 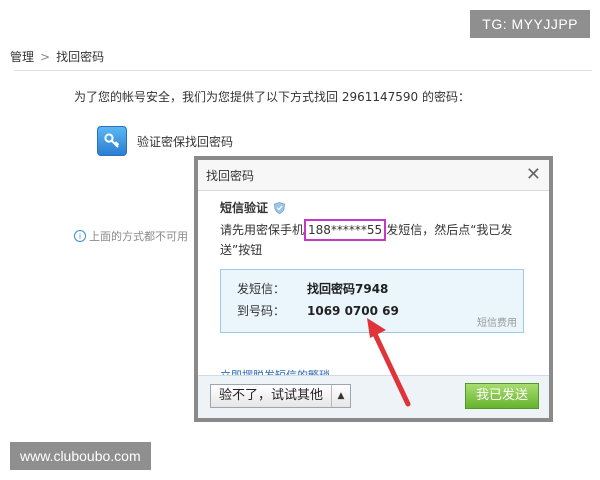 What do you see at coordinates (22, 57) in the screenshot?
I see `breadcrumb-parent: 管理` at bounding box center [22, 57].